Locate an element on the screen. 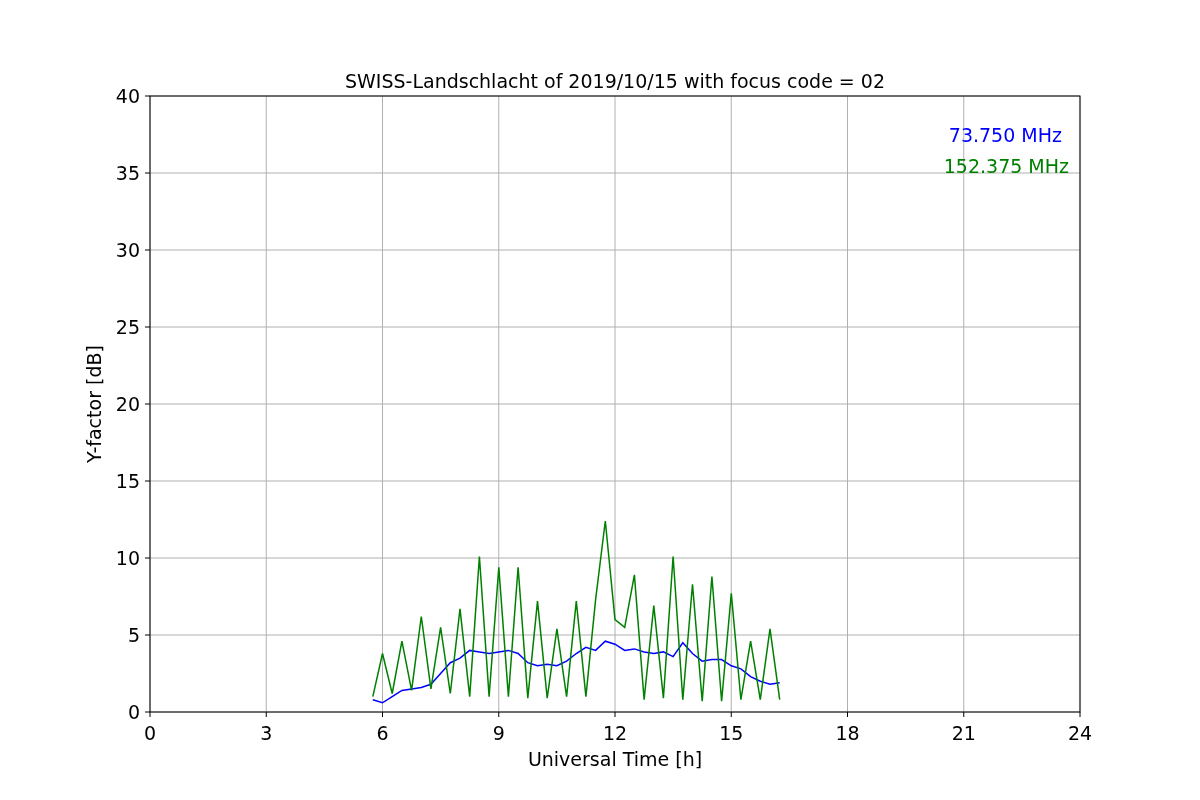  chart-title: SWISS-Landschlacht of 2019/10/15 with focus code = 02 is located at coordinates (615, 81).